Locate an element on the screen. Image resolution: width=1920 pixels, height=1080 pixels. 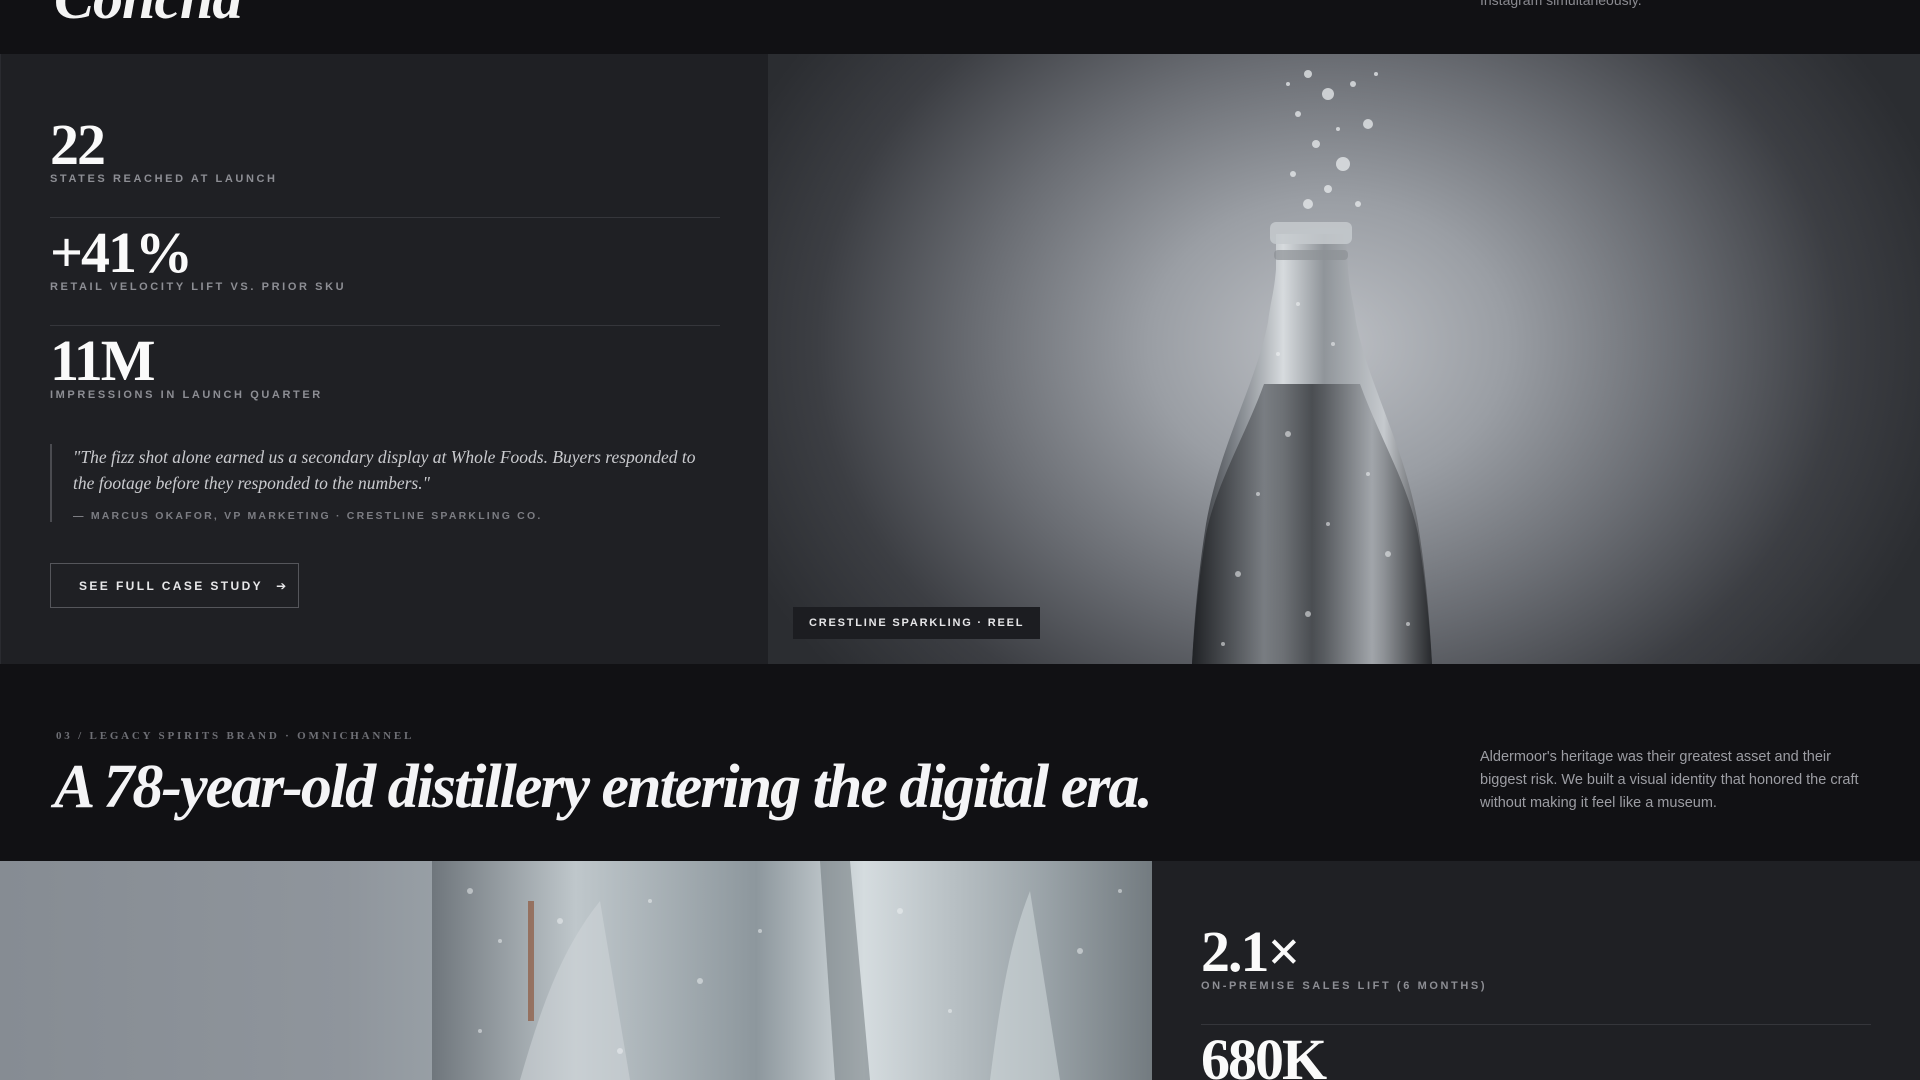
stat-item: 2.1× ON-PREMISE SALES LIFT (6 MONTHS) is located at coordinates (1536, 971).